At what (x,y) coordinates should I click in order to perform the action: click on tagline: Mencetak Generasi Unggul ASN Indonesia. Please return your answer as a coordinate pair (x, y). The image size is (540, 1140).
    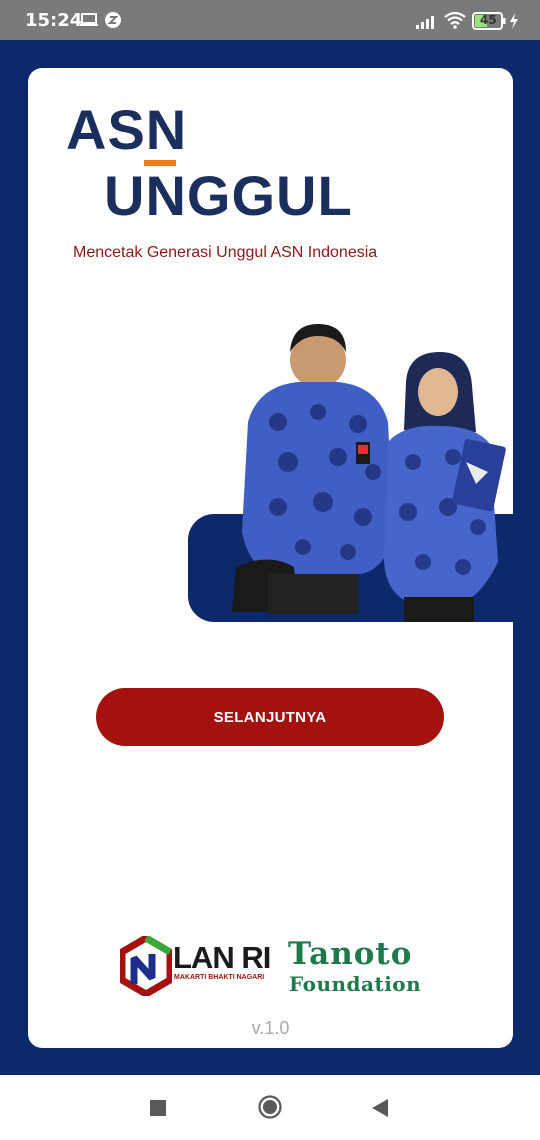
    Looking at the image, I should click on (225, 252).